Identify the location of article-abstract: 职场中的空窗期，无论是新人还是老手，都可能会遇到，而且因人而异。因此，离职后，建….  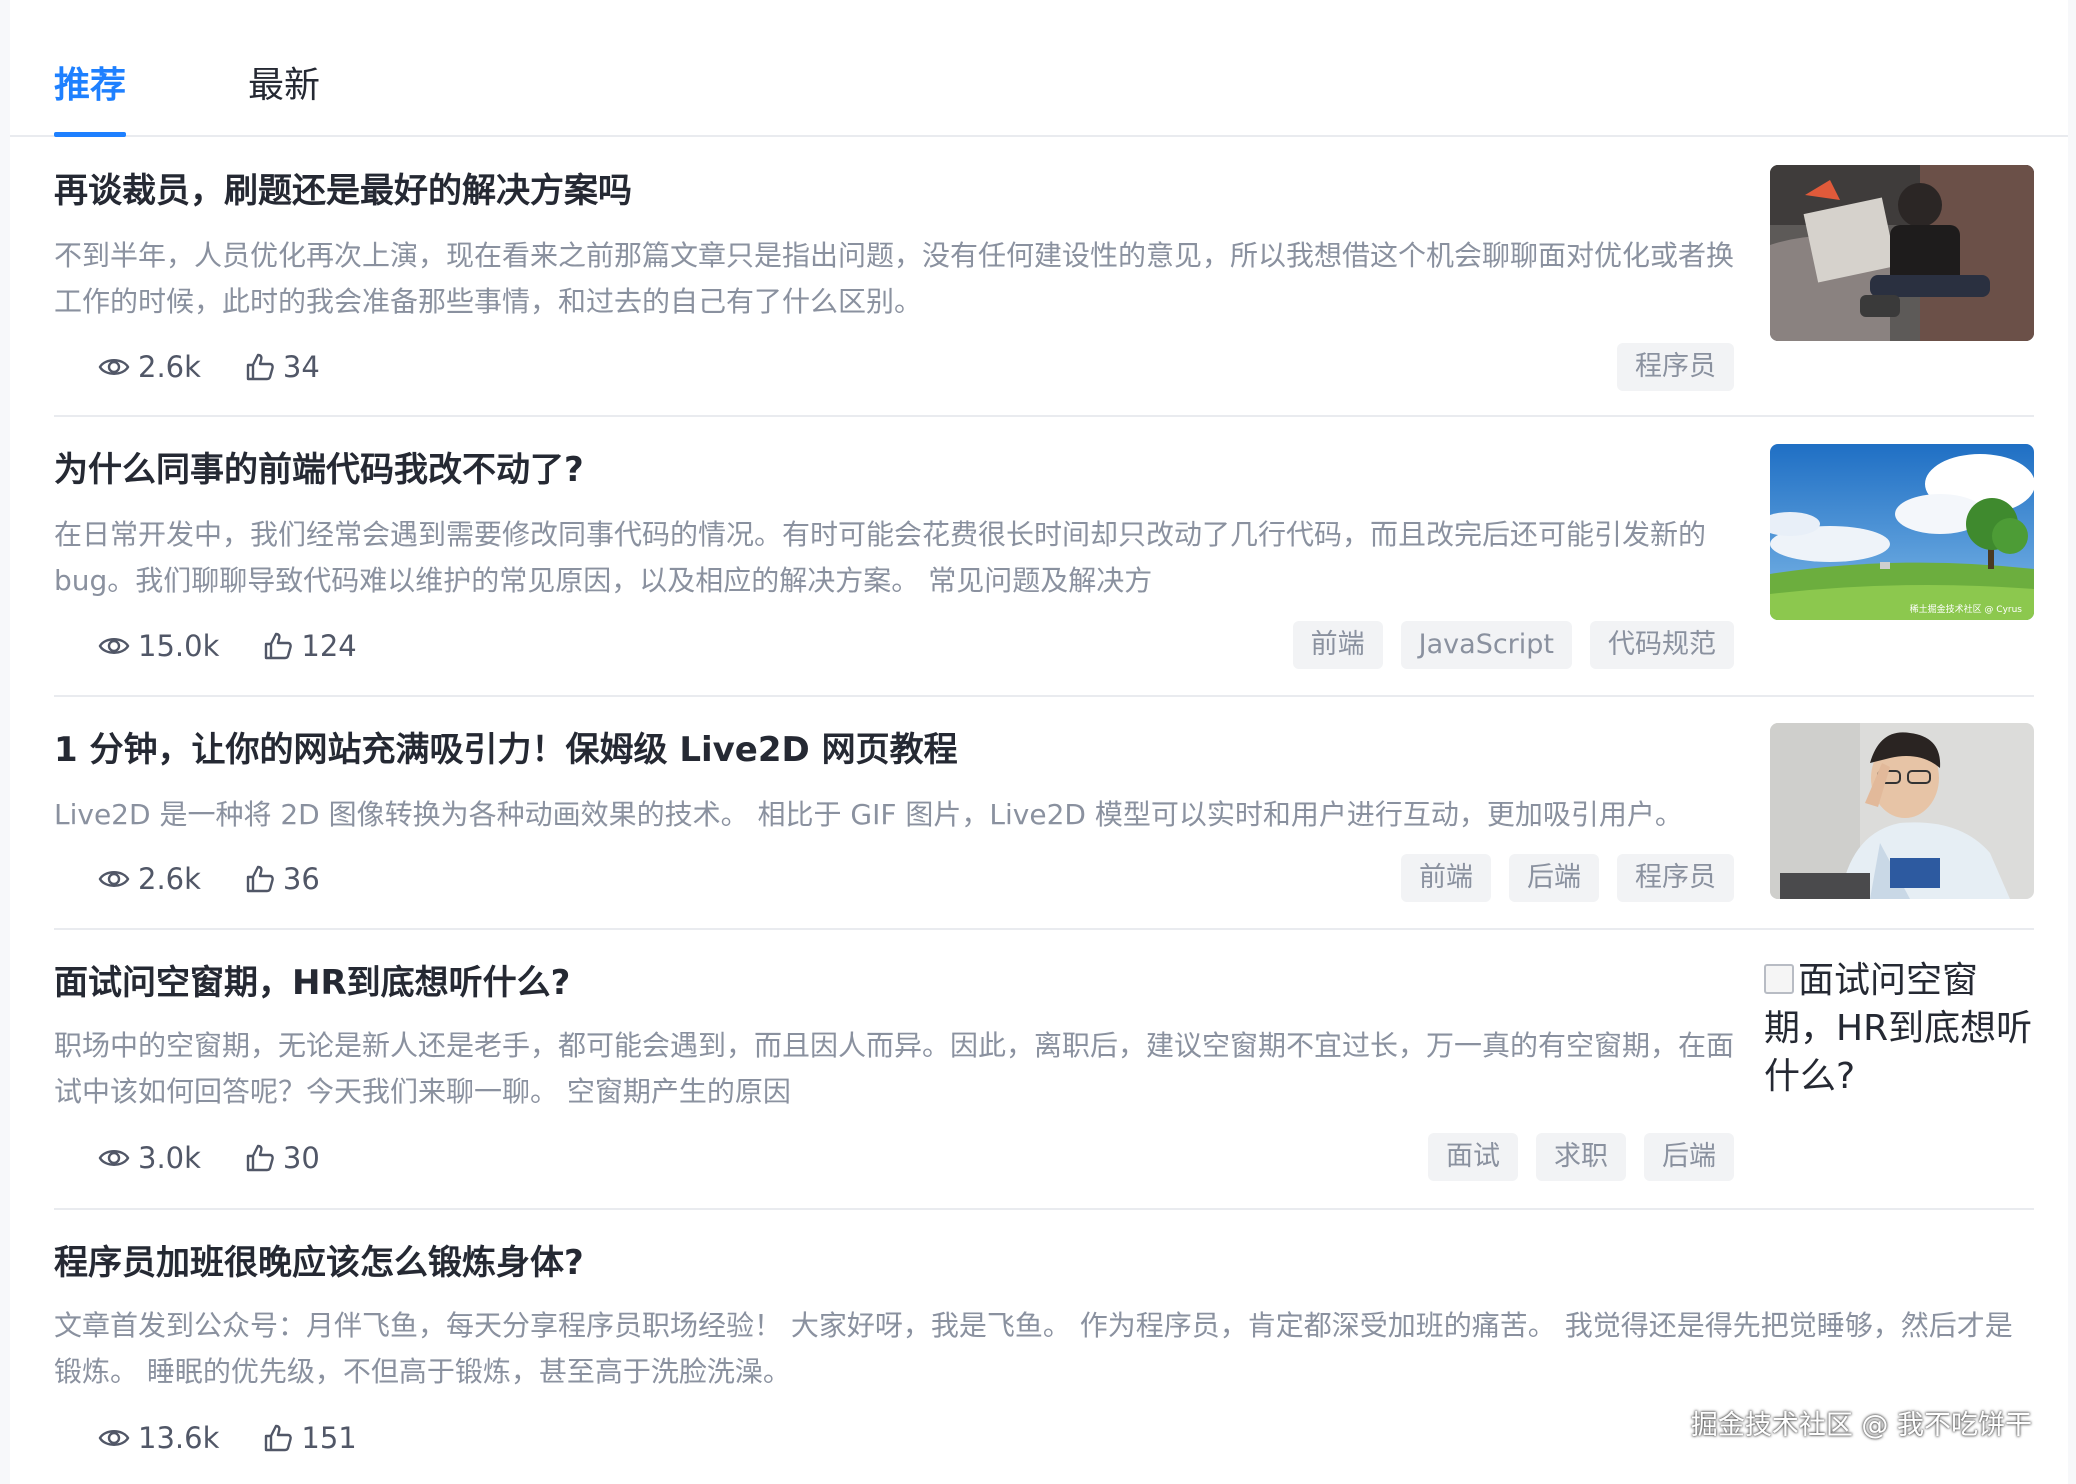
(894, 1068).